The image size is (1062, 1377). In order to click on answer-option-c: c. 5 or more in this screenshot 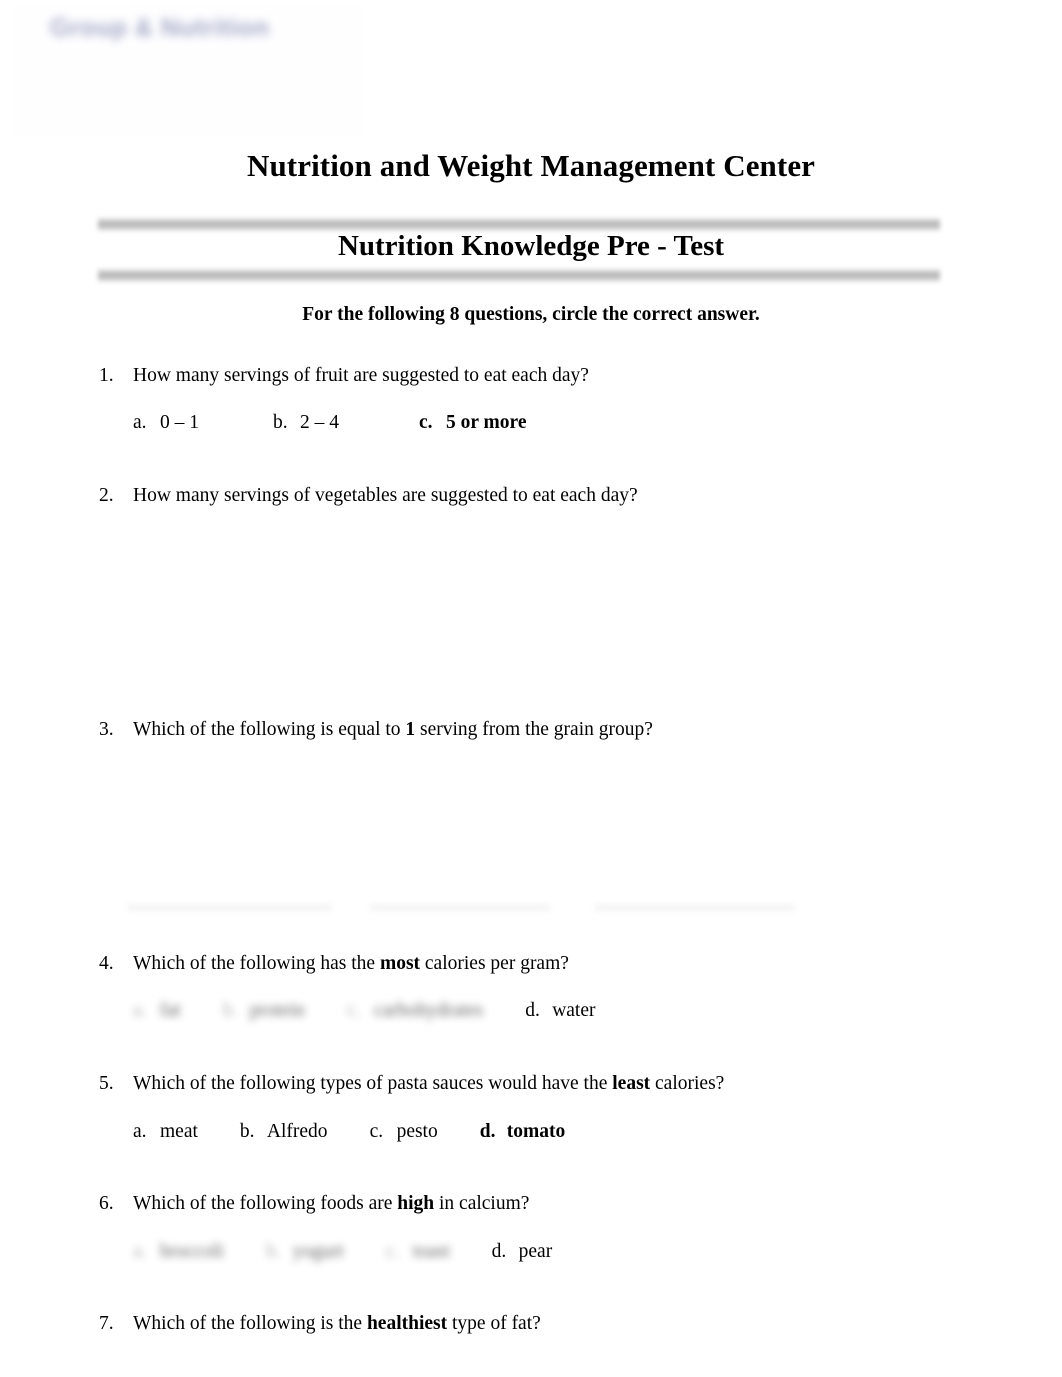, I will do `click(473, 423)`.